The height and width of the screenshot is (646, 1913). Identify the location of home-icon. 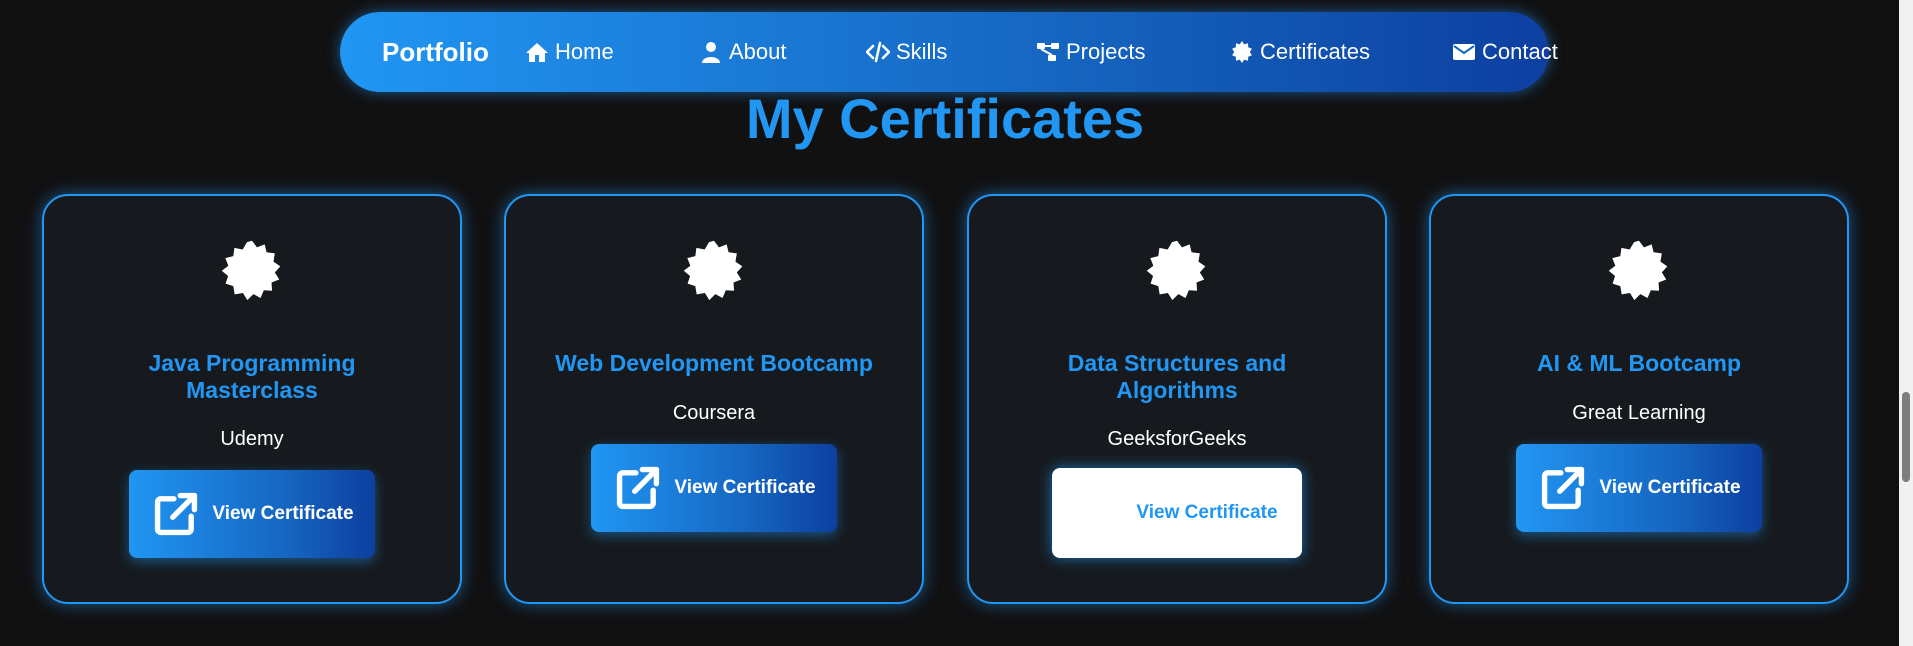
(537, 52).